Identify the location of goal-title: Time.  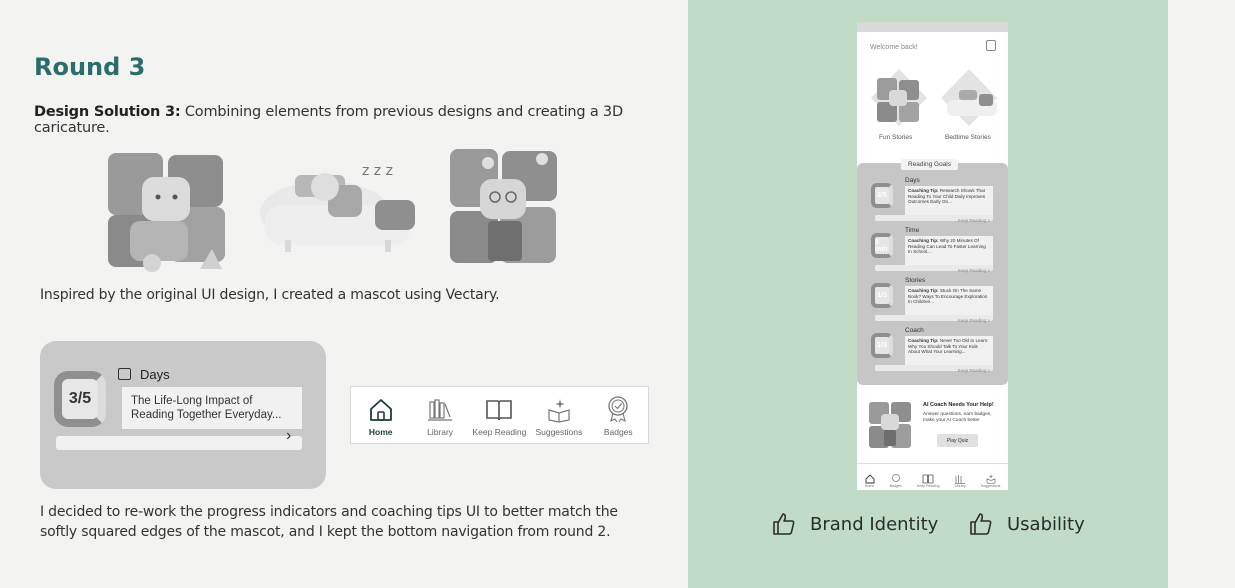
(912, 230).